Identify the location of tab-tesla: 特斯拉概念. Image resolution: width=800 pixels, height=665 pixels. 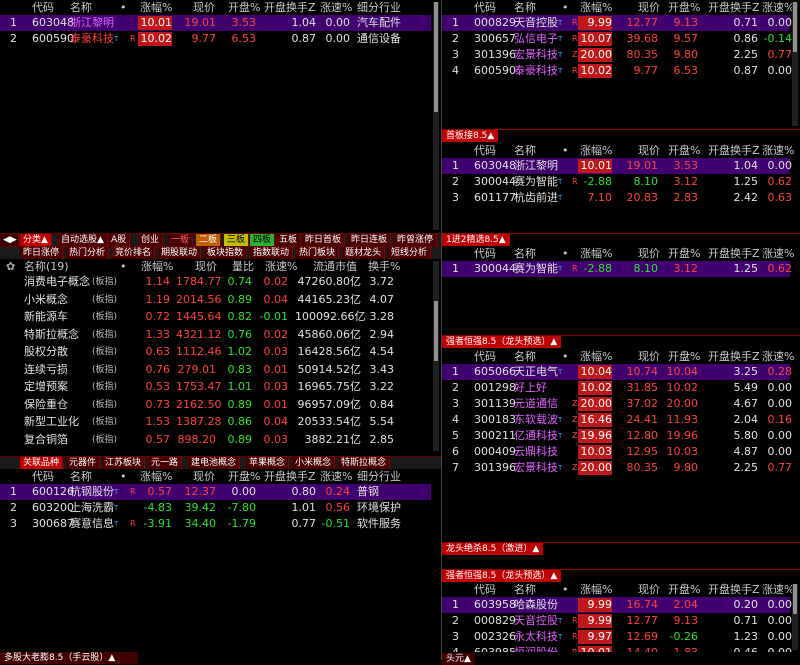
(364, 463).